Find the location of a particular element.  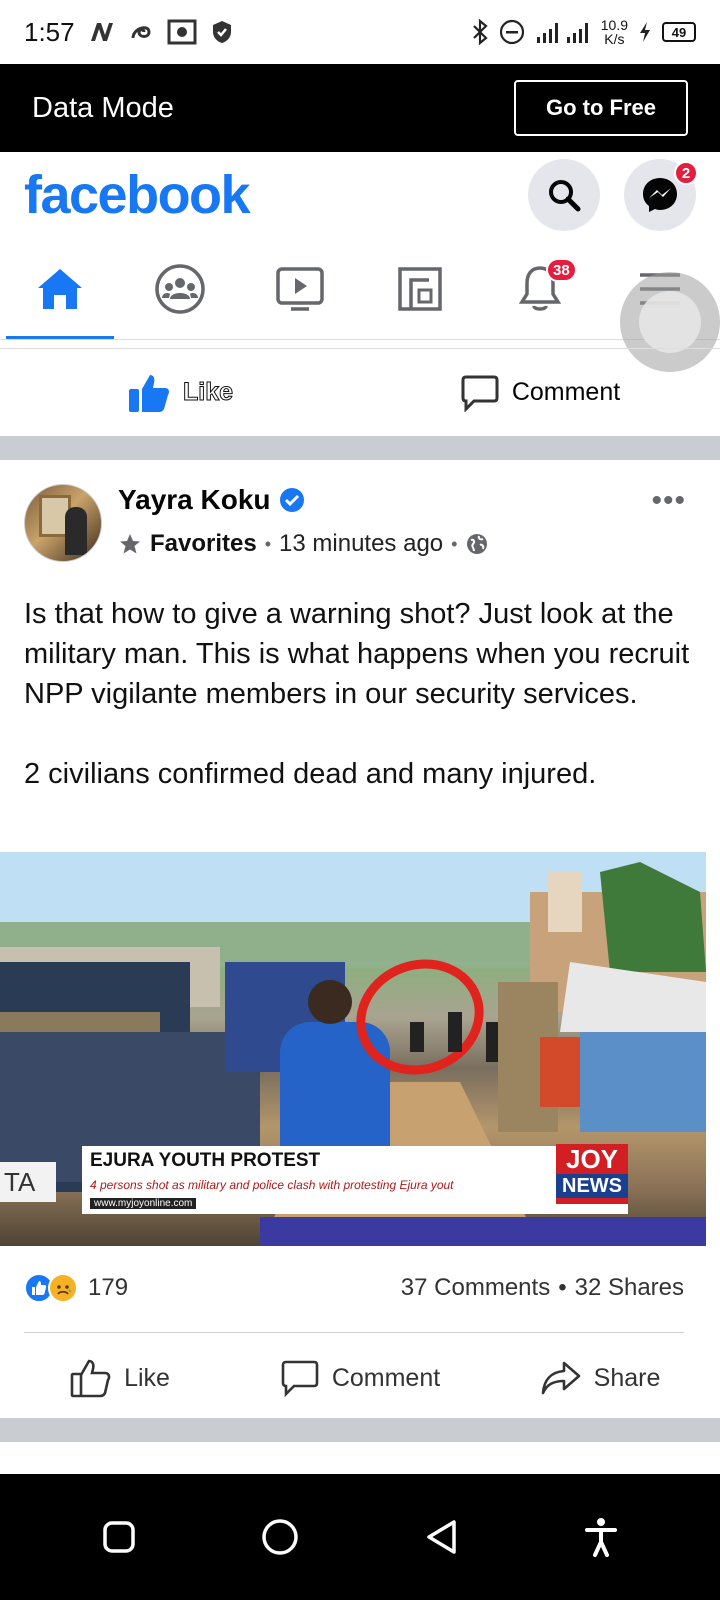

comments-count: 37 Comments is located at coordinates (475, 1288).